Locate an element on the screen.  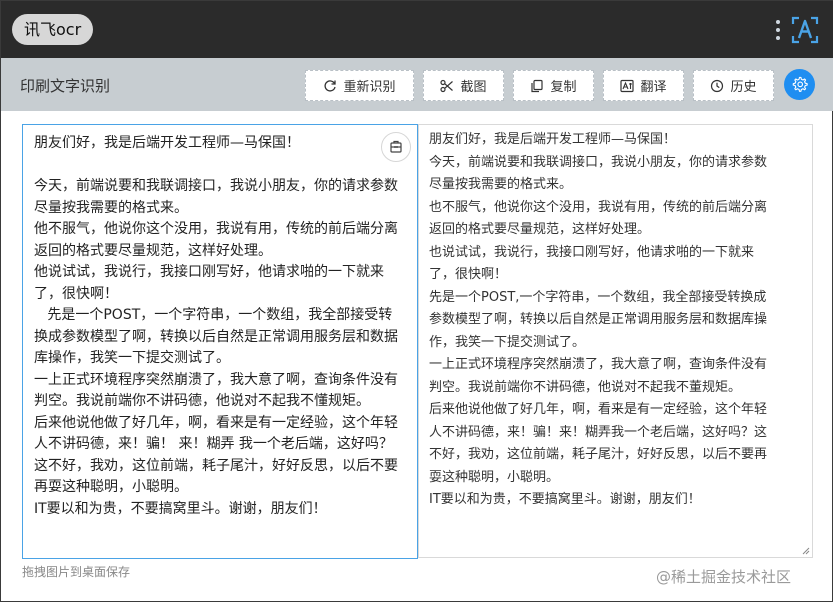
translate-label: 翻译 is located at coordinates (653, 87).